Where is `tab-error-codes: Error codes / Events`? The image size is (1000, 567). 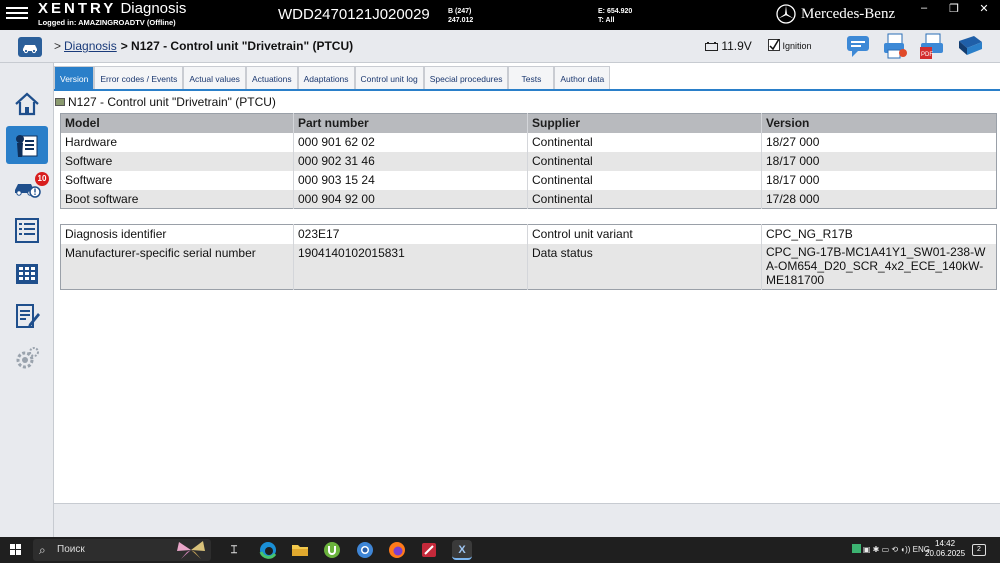
tab-error-codes: Error codes / Events is located at coordinates (139, 78).